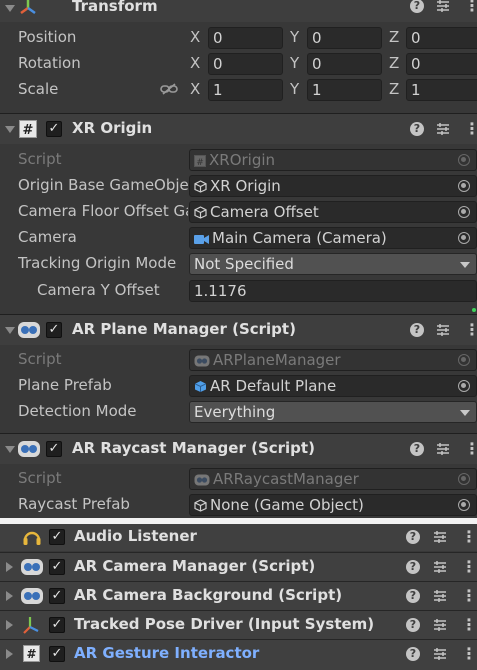 The image size is (477, 670). Describe the element at coordinates (344, 90) in the screenshot. I see `scale-y-field: 1` at that location.